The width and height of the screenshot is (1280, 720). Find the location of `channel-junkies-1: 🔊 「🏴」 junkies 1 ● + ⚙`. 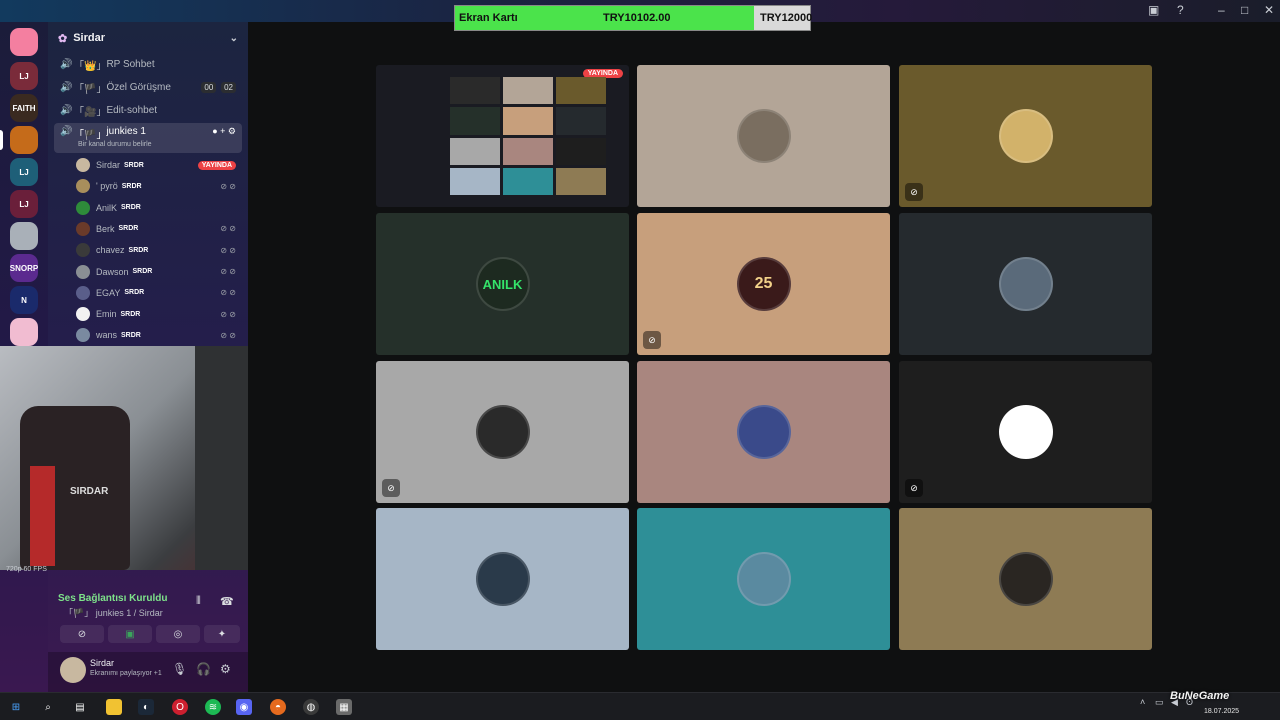

channel-junkies-1: 🔊 「🏴」 junkies 1 ● + ⚙ is located at coordinates (148, 138).